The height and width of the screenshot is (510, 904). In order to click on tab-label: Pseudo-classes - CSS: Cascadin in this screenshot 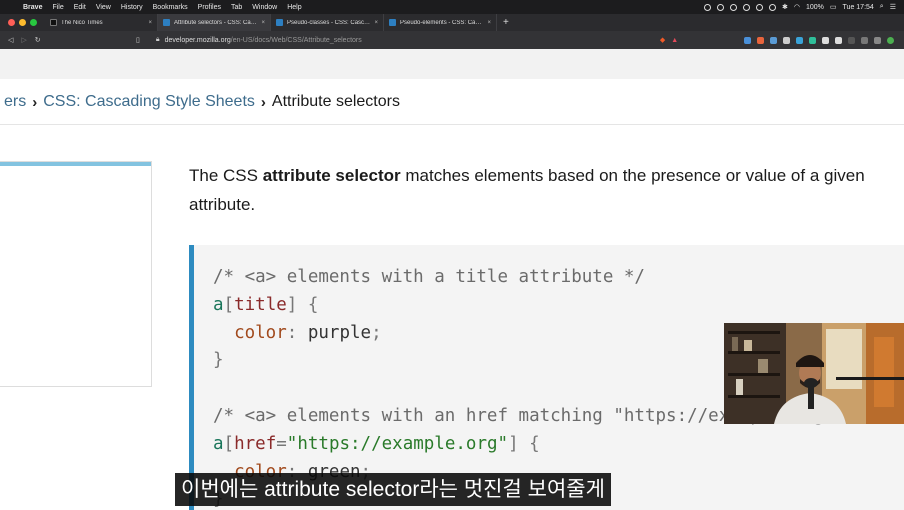, I will do `click(329, 22)`.